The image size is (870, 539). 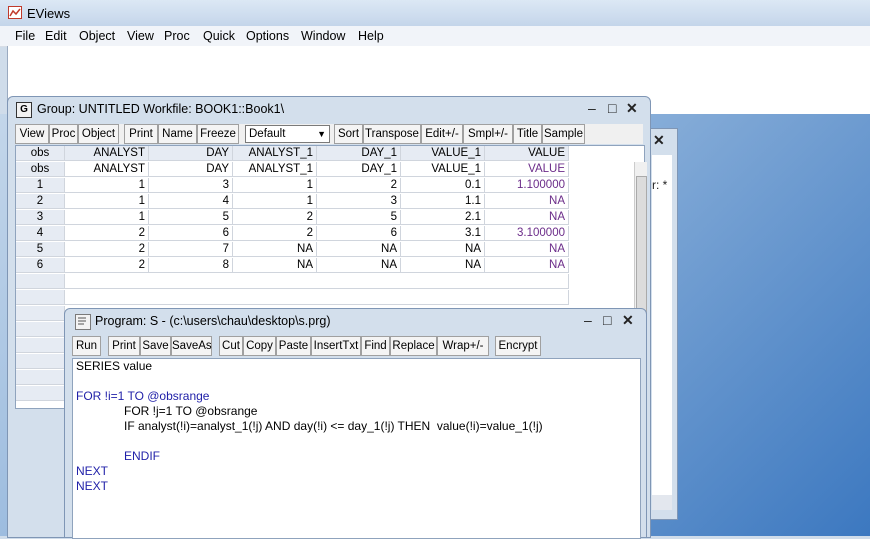 I want to click on label-cell: VALUE_1, so click(x=443, y=169).